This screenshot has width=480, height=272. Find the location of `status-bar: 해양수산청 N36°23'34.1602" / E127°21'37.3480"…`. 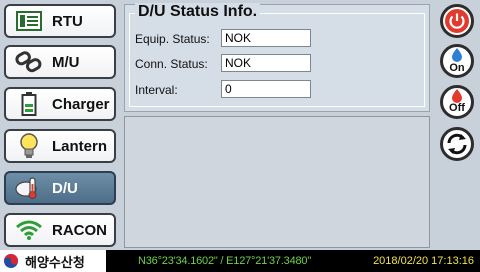

status-bar: 해양수산청 N36°23'34.1602" / E127°21'37.3480"… is located at coordinates (240, 261).